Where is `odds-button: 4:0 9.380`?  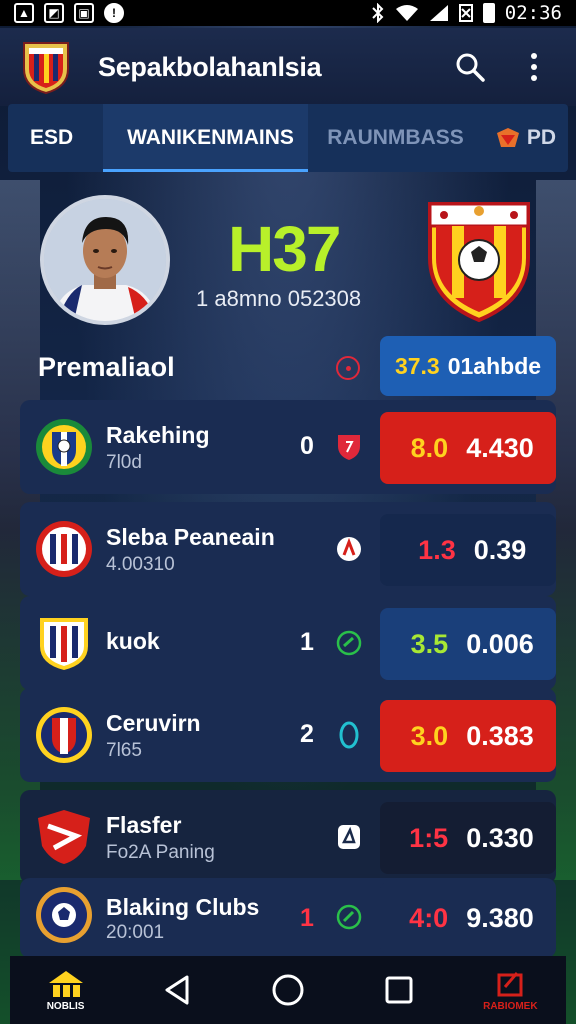
odds-button: 4:0 9.380 is located at coordinates (468, 918).